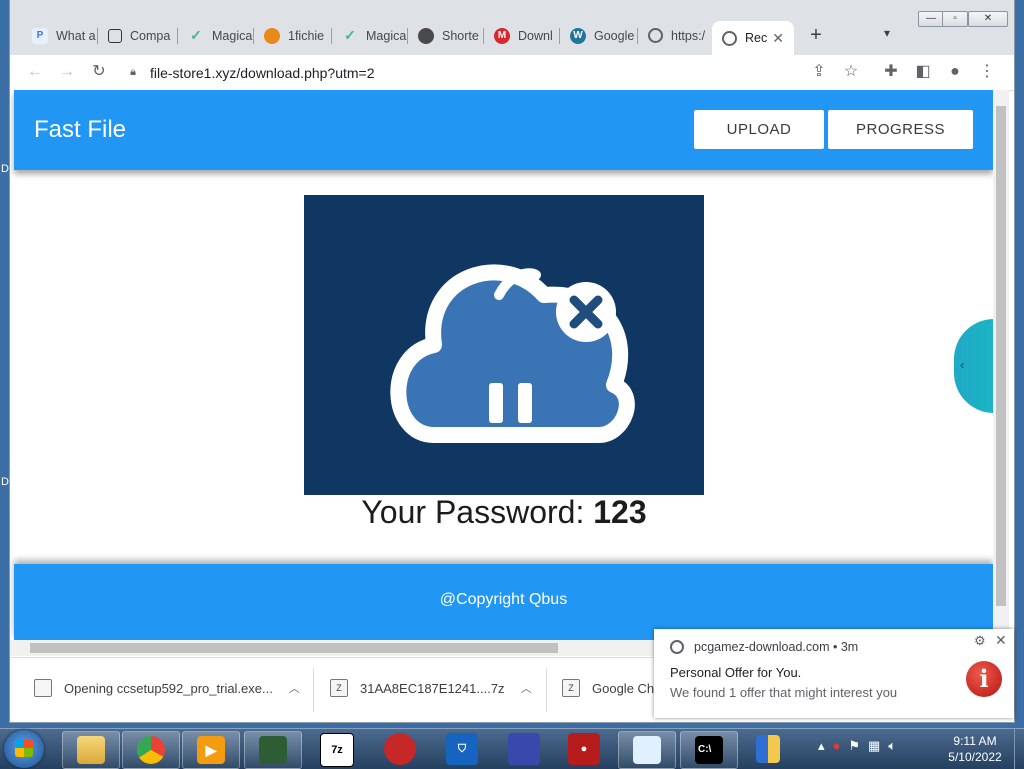  Describe the element at coordinates (99, 72) in the screenshot. I see `reload-icon: ↻` at that location.